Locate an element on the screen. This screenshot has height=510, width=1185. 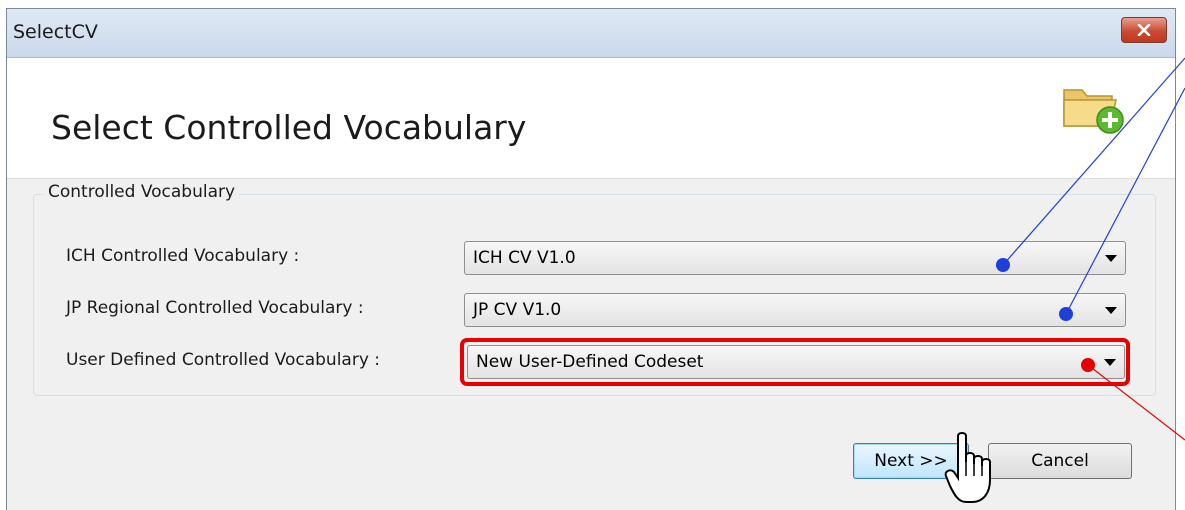
ich-cv-value: ICH CV V1.0 is located at coordinates (524, 258).